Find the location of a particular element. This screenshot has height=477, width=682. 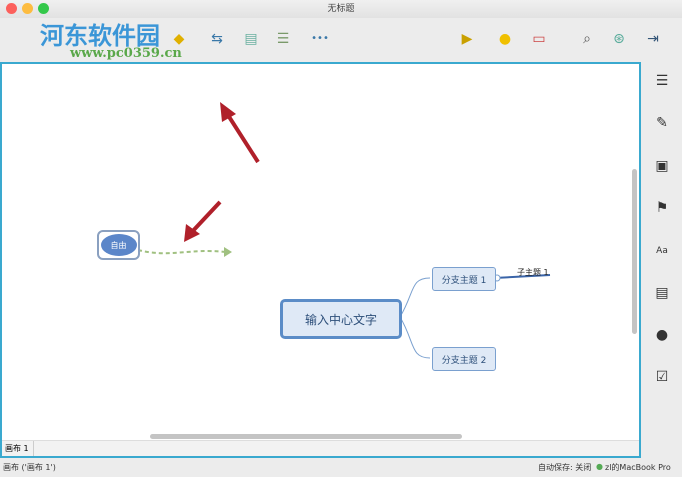

horizontal-scrollbar is located at coordinates (306, 436).